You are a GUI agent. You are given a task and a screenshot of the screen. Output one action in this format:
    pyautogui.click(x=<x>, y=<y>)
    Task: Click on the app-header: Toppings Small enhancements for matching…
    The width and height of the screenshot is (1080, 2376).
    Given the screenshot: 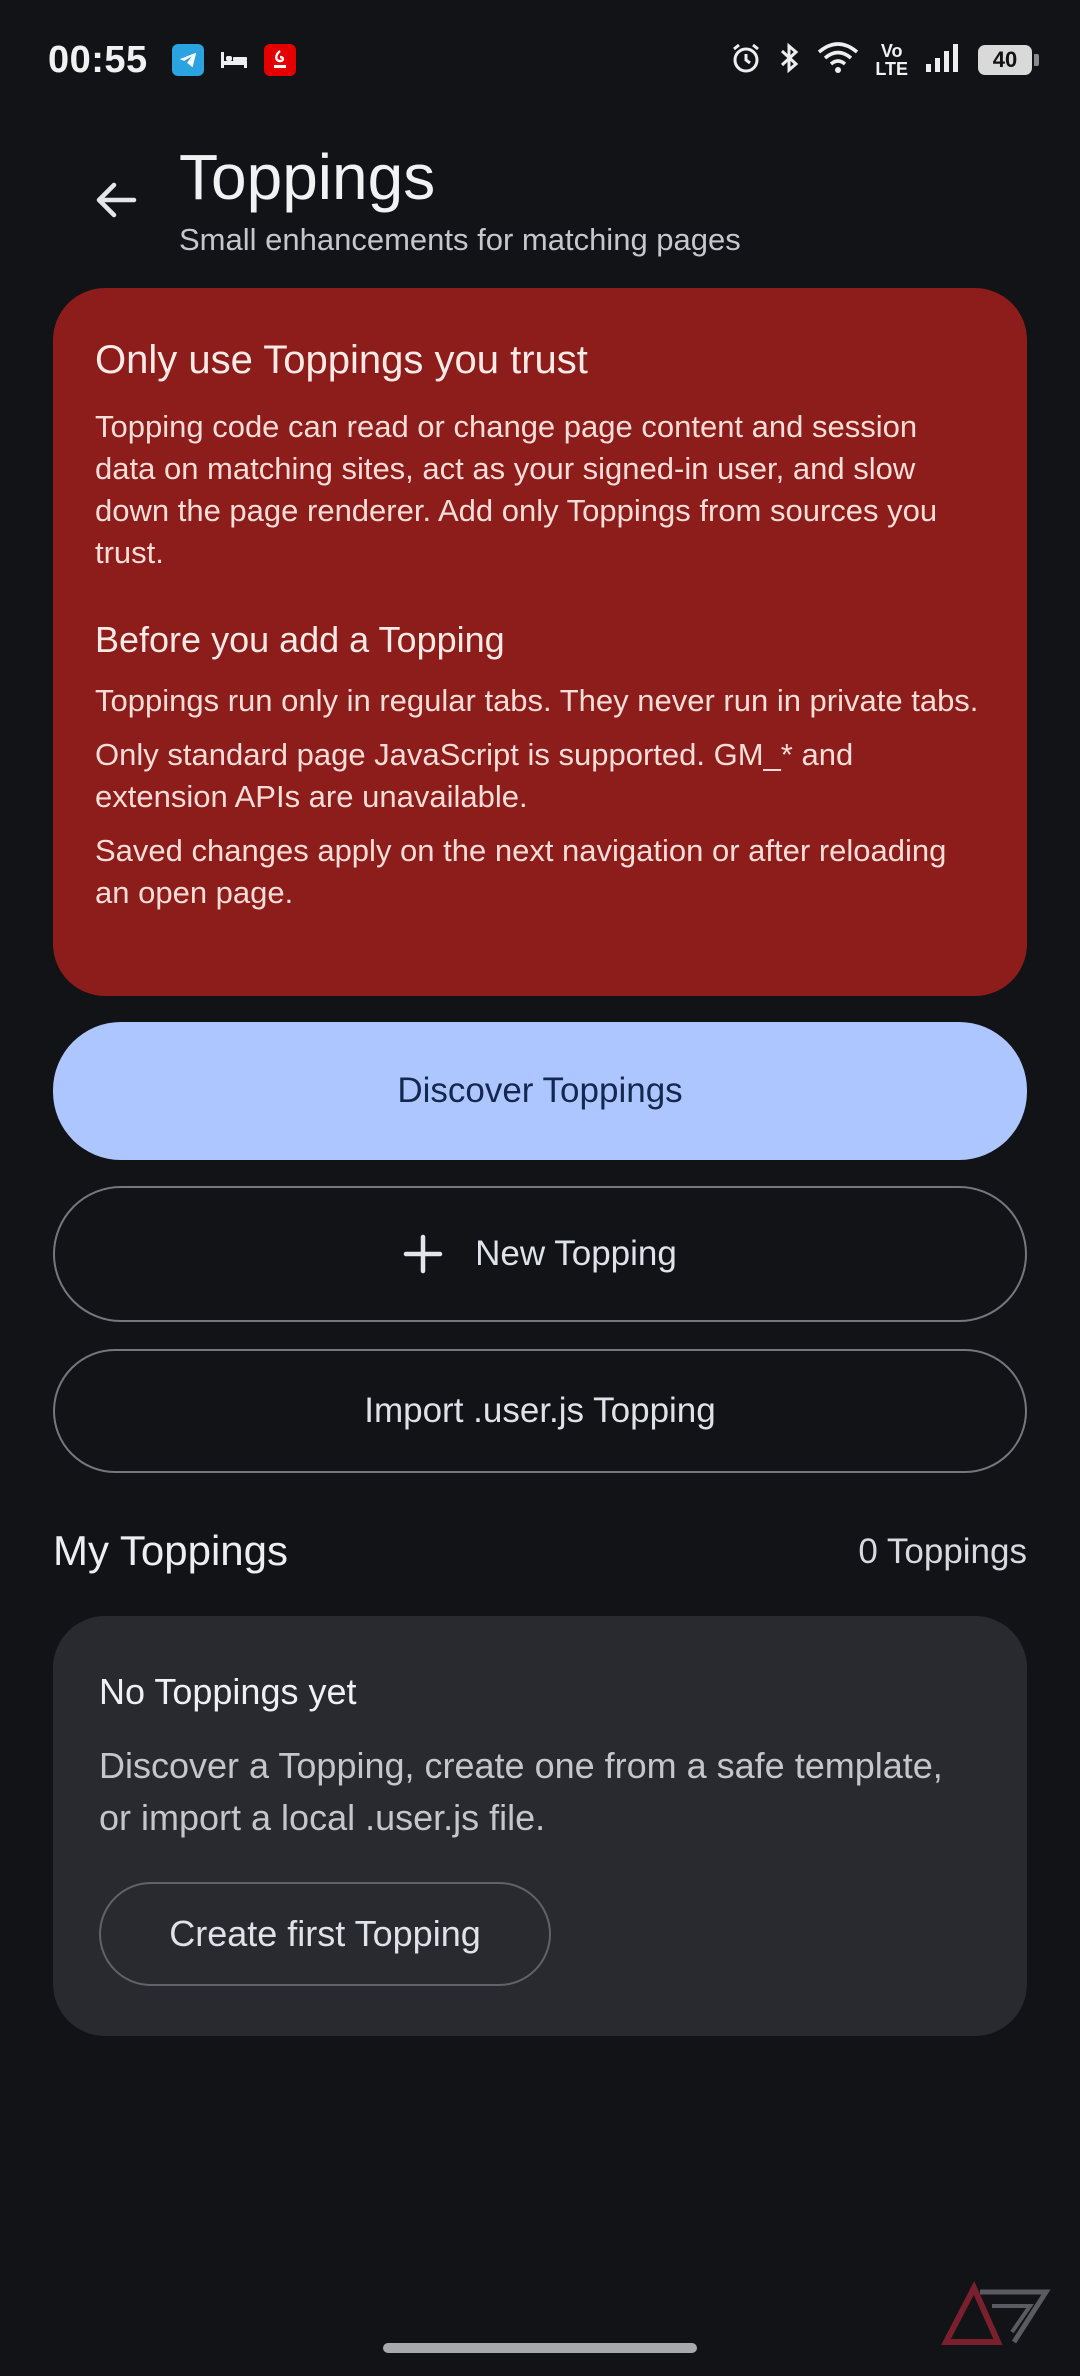 What is the action you would take?
    pyautogui.click(x=540, y=205)
    